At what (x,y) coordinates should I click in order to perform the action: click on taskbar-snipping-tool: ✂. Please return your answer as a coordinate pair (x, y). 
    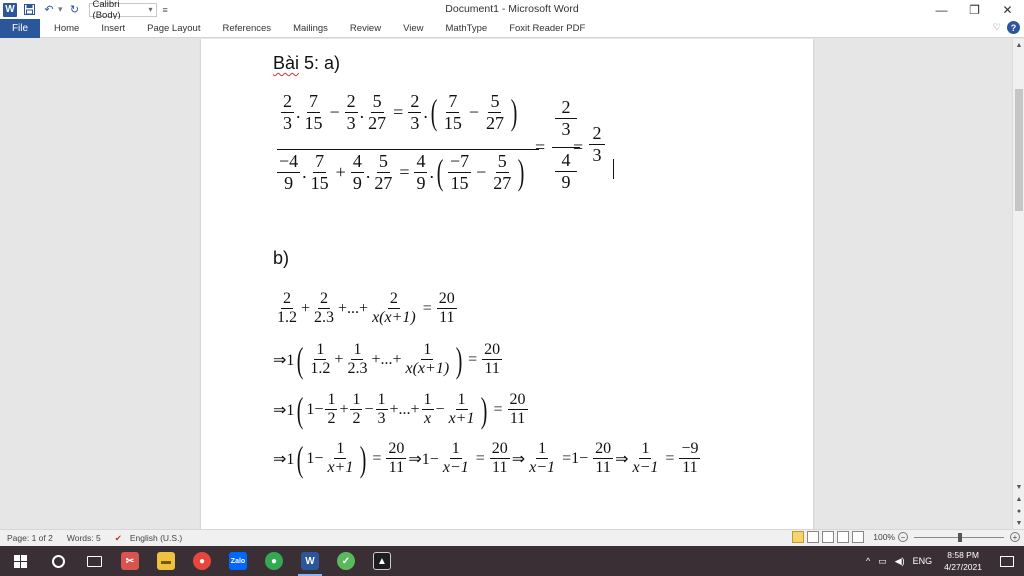
    Looking at the image, I should click on (130, 561).